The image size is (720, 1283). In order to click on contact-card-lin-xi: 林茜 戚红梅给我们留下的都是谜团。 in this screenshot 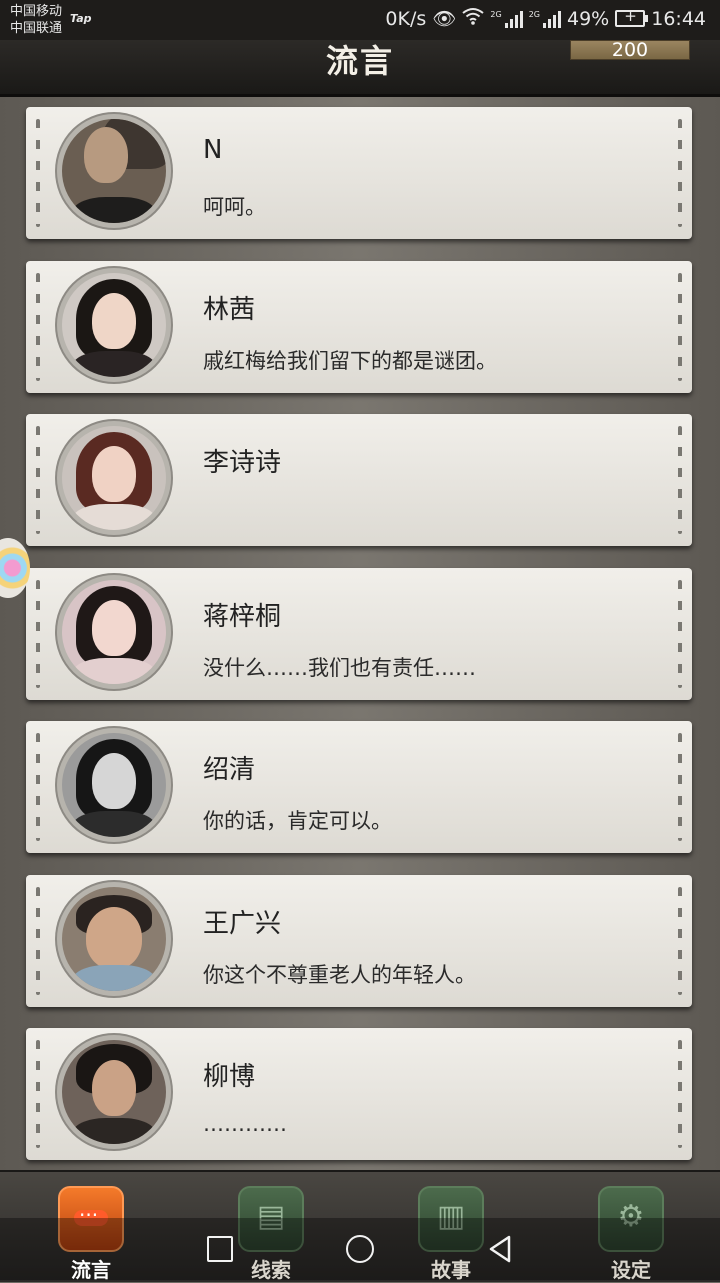, I will do `click(359, 327)`.